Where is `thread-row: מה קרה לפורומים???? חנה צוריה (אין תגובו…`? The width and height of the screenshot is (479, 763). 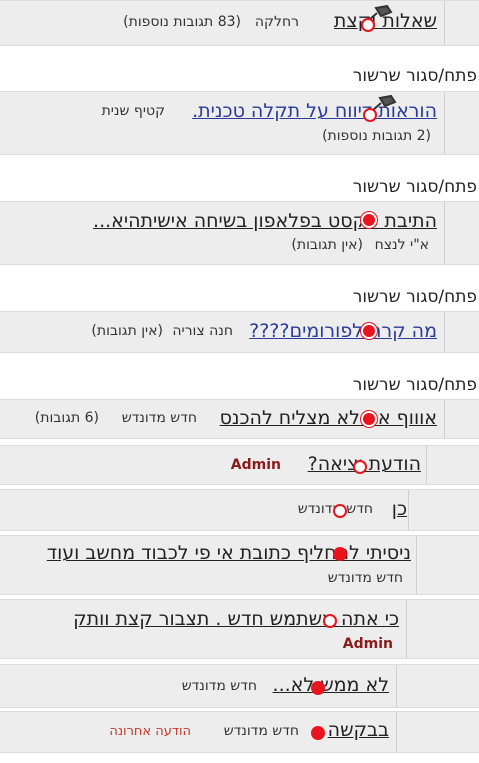 thread-row: מה קרה לפורומים???? חנה צוריה (אין תגובו… is located at coordinates (239, 332).